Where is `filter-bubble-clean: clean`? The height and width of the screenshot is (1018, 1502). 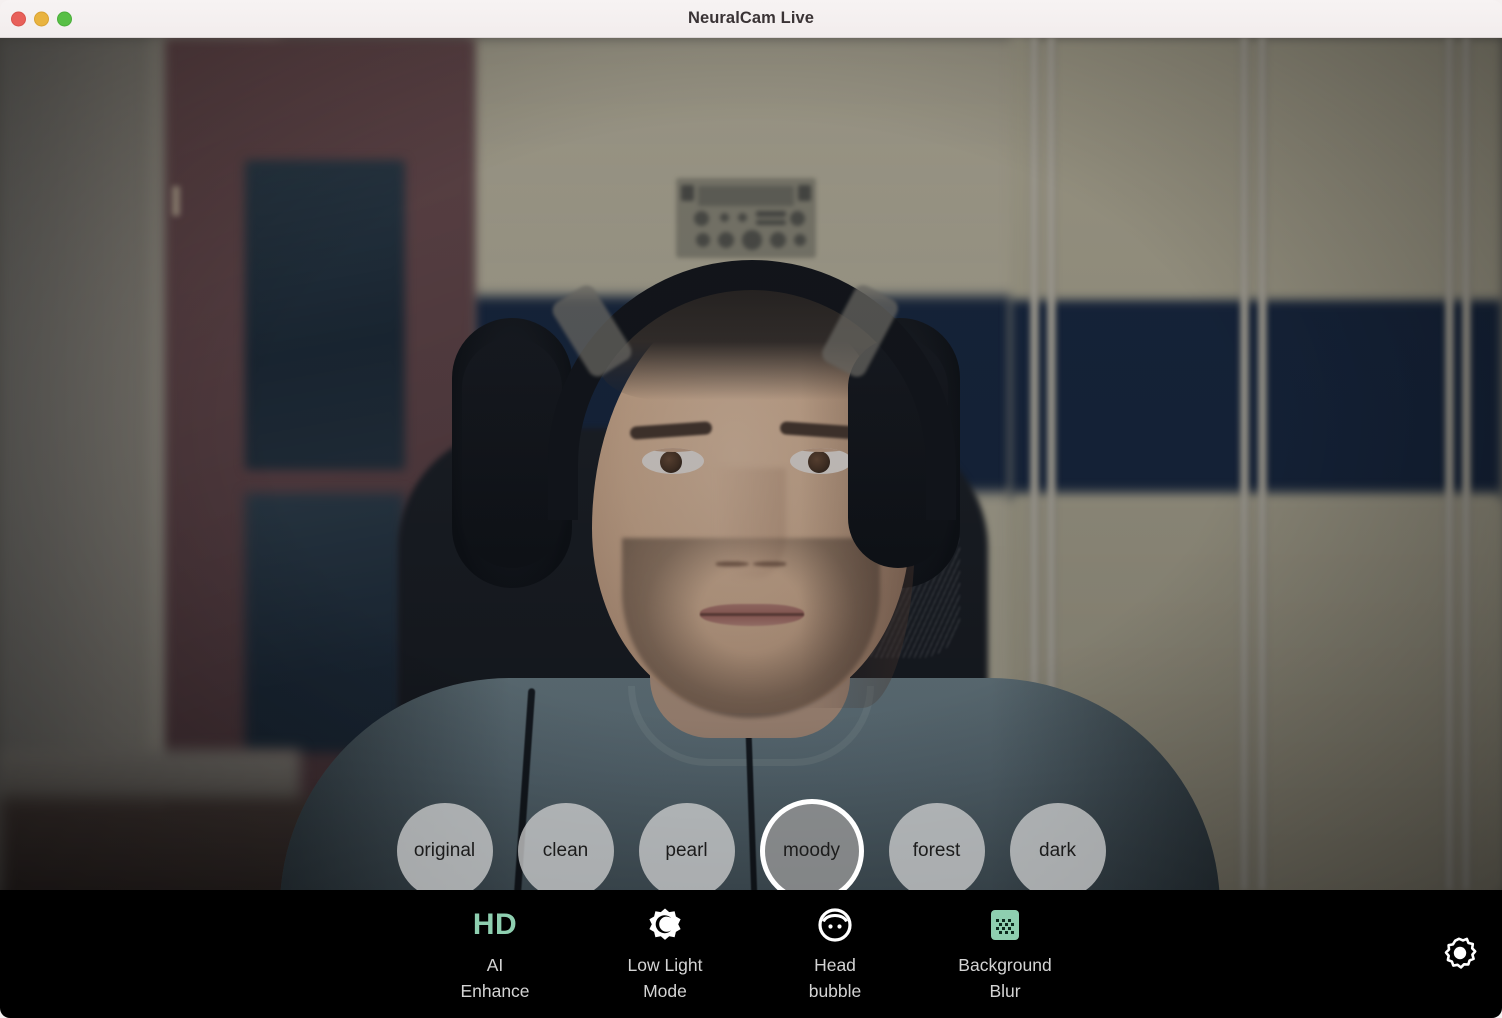 filter-bubble-clean: clean is located at coordinates (565, 846).